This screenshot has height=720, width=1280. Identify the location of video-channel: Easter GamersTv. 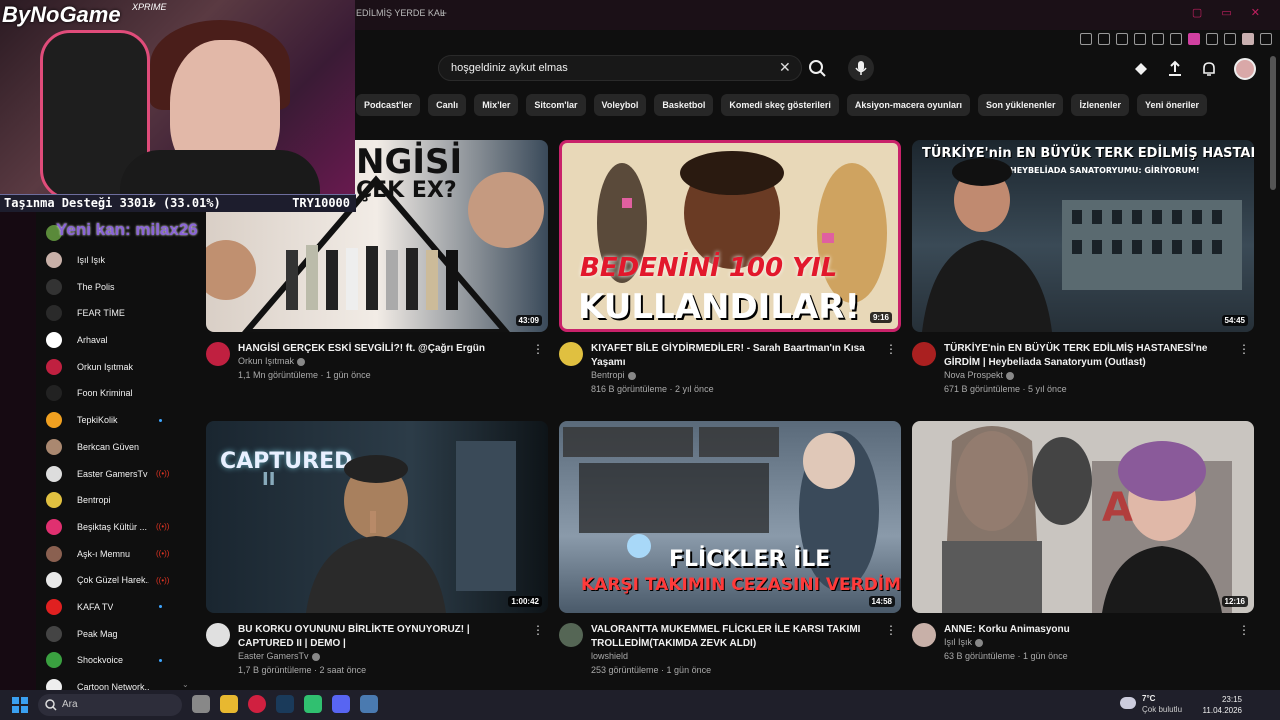
(279, 656).